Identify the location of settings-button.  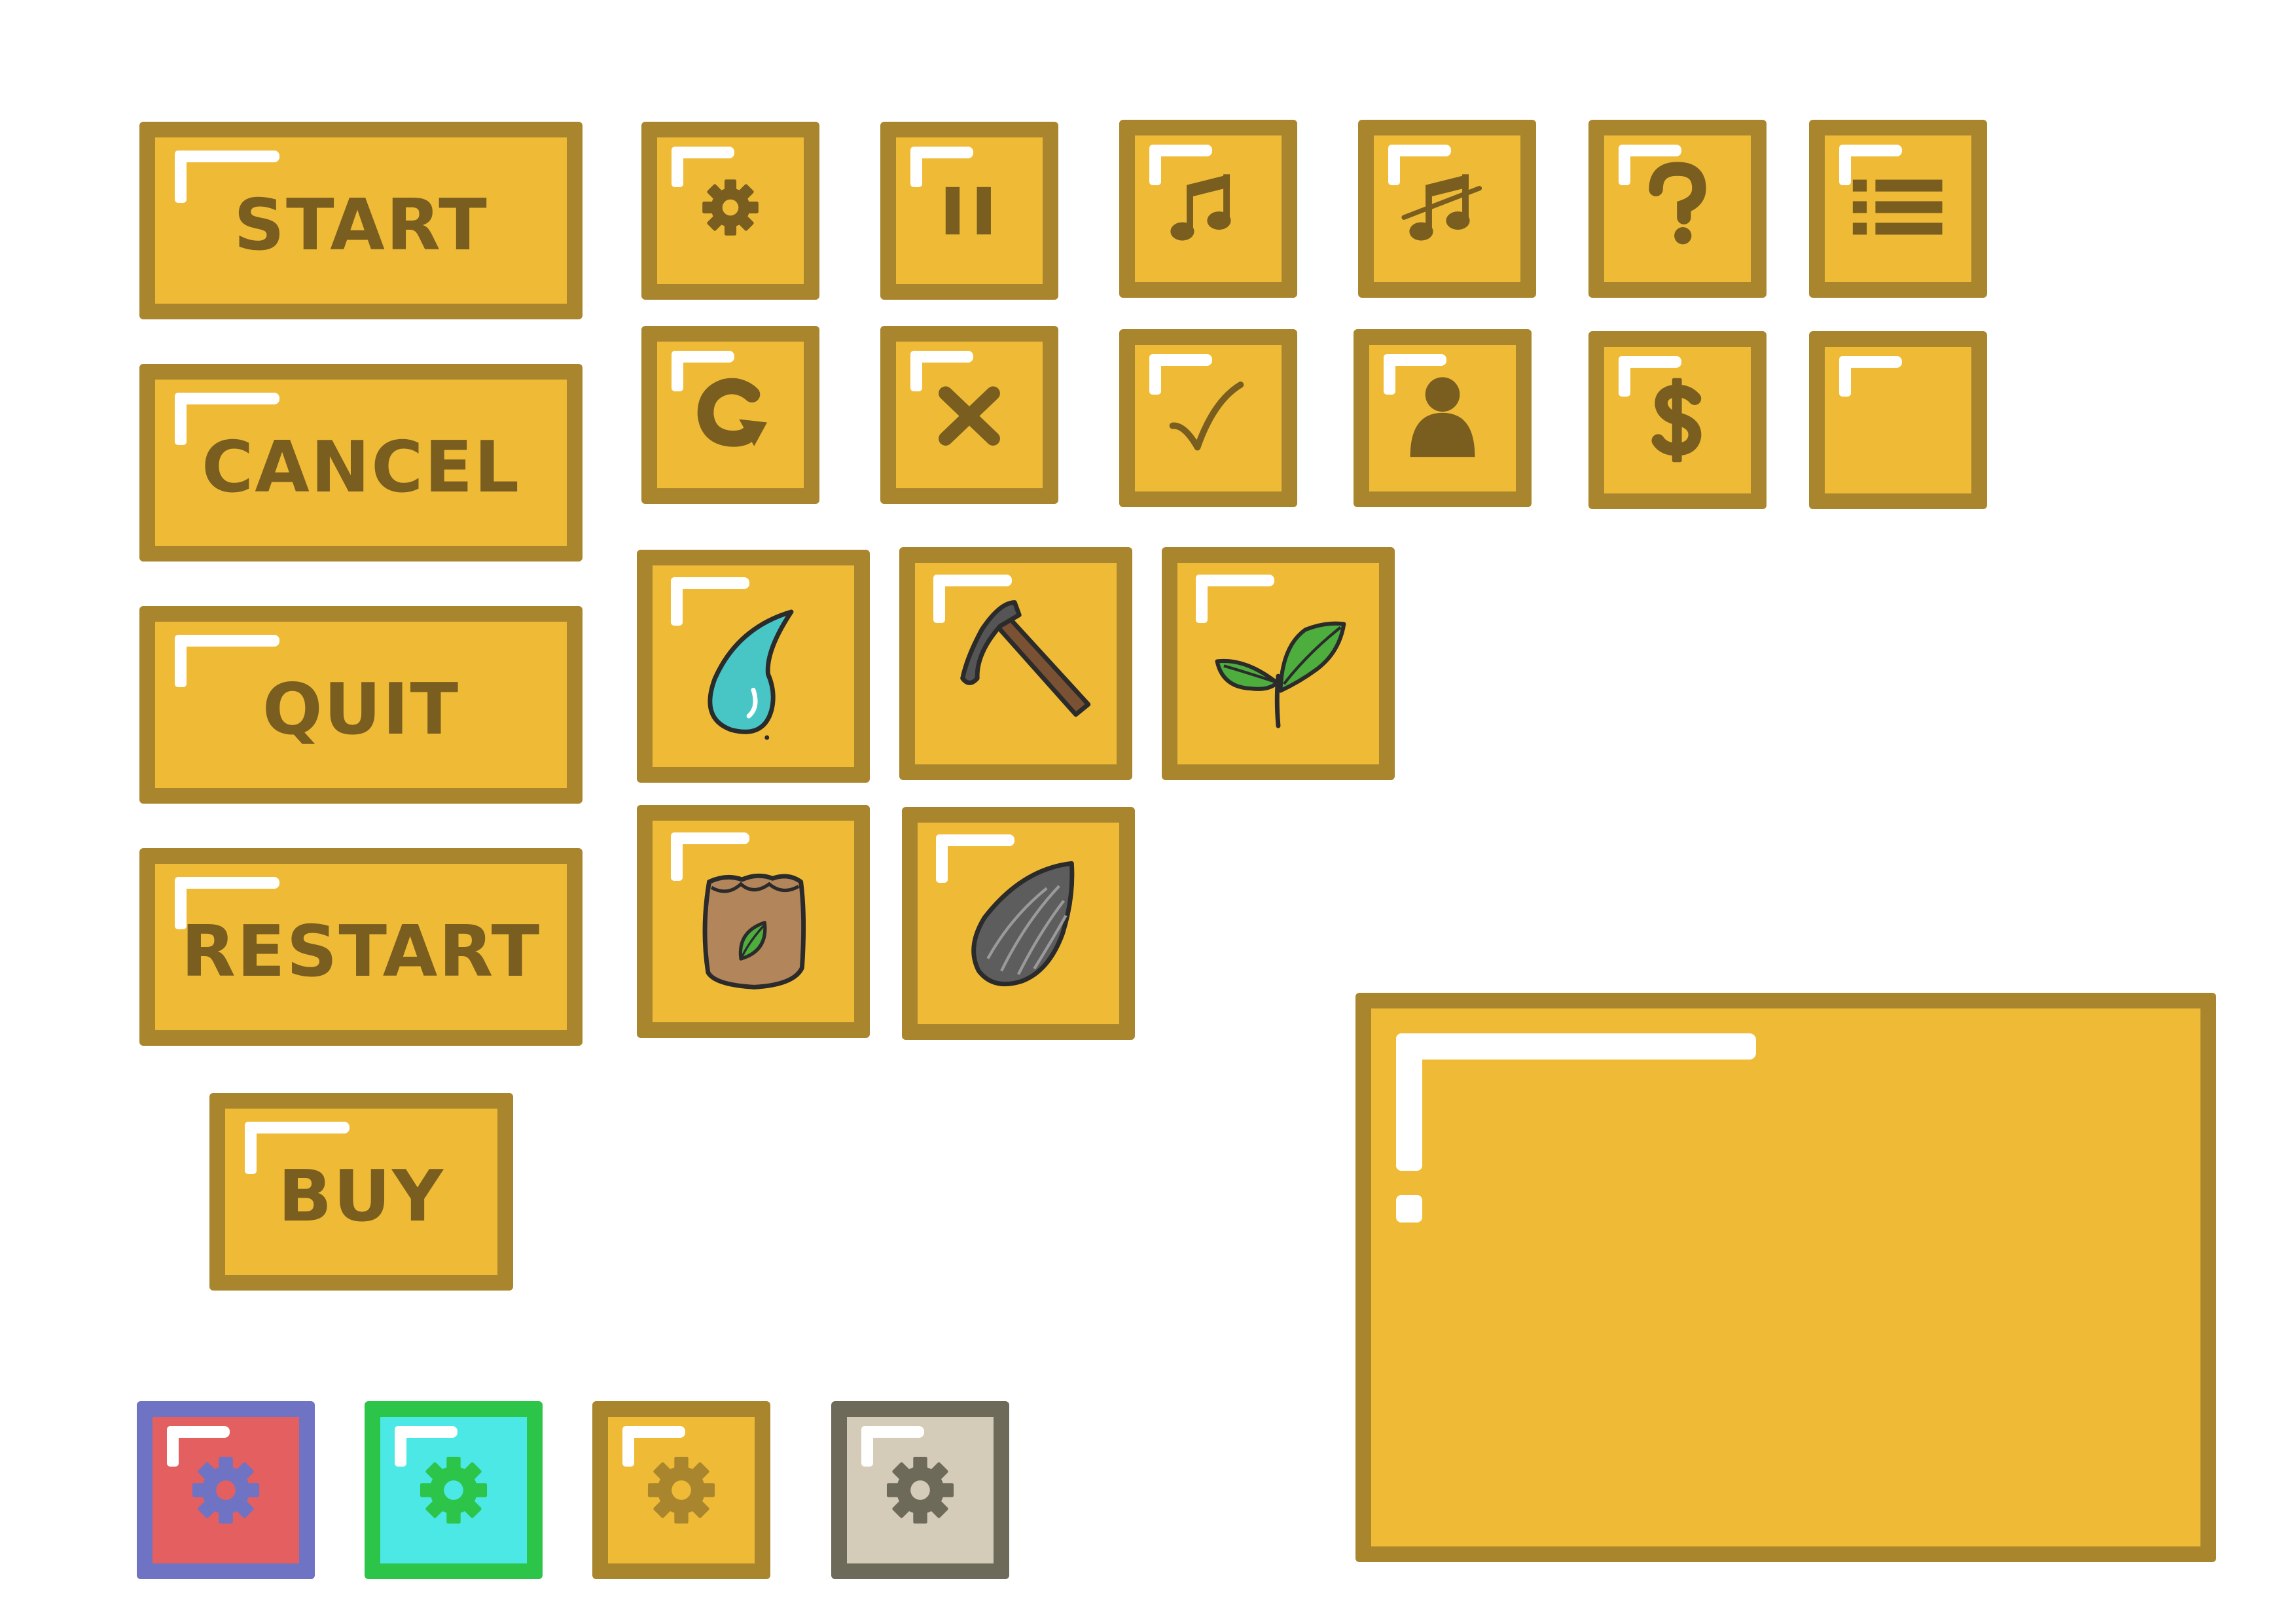
(730, 211).